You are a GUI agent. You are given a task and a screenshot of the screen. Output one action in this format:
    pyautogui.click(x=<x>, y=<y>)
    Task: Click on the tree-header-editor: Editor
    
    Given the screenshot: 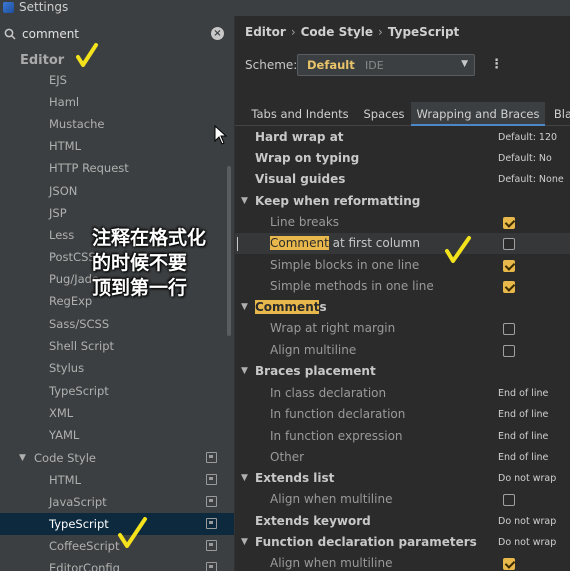 What is the action you would take?
    pyautogui.click(x=42, y=60)
    